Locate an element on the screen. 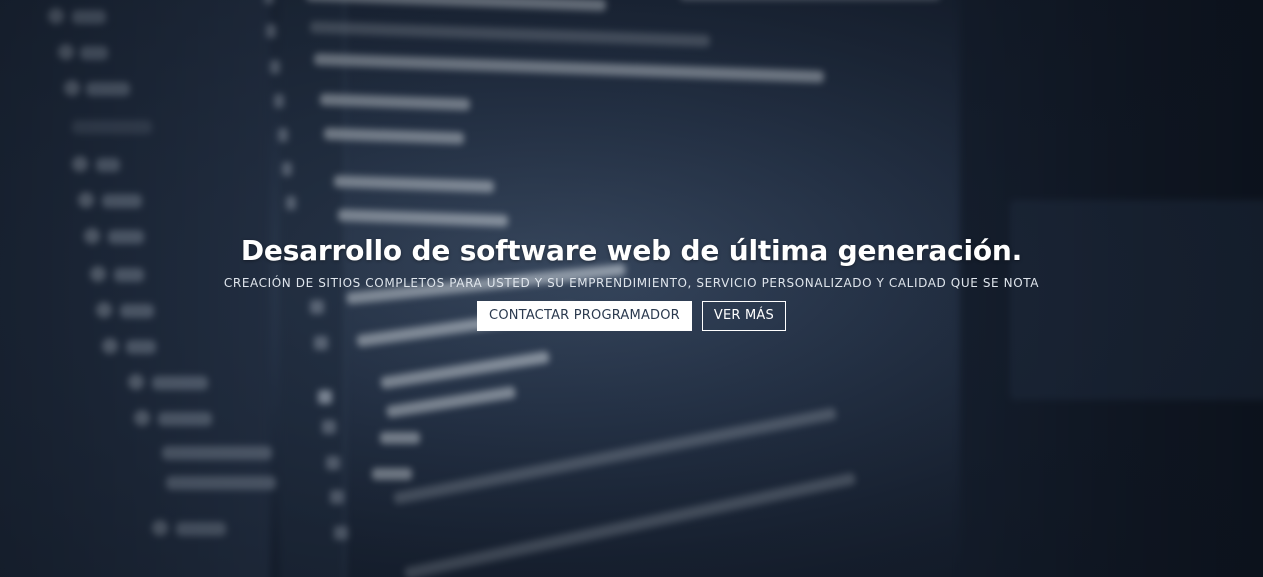  hero-buttons: CONTACTAR PROGRAMADOR VER MÁS is located at coordinates (631, 316).